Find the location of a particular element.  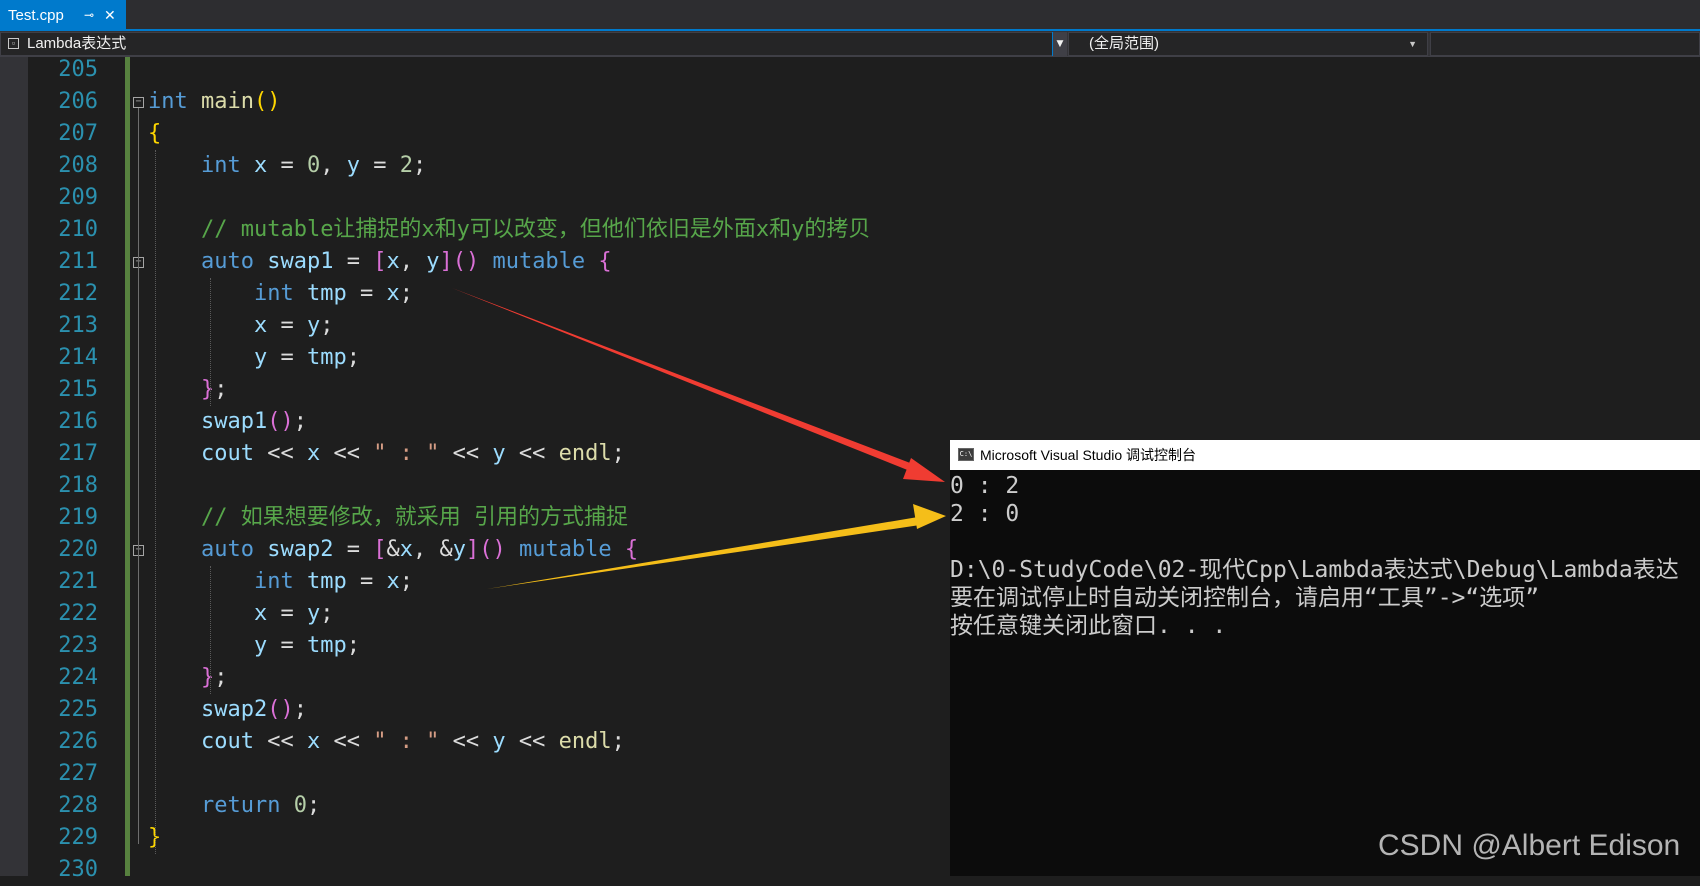

code-token: mutable is located at coordinates (565, 549).